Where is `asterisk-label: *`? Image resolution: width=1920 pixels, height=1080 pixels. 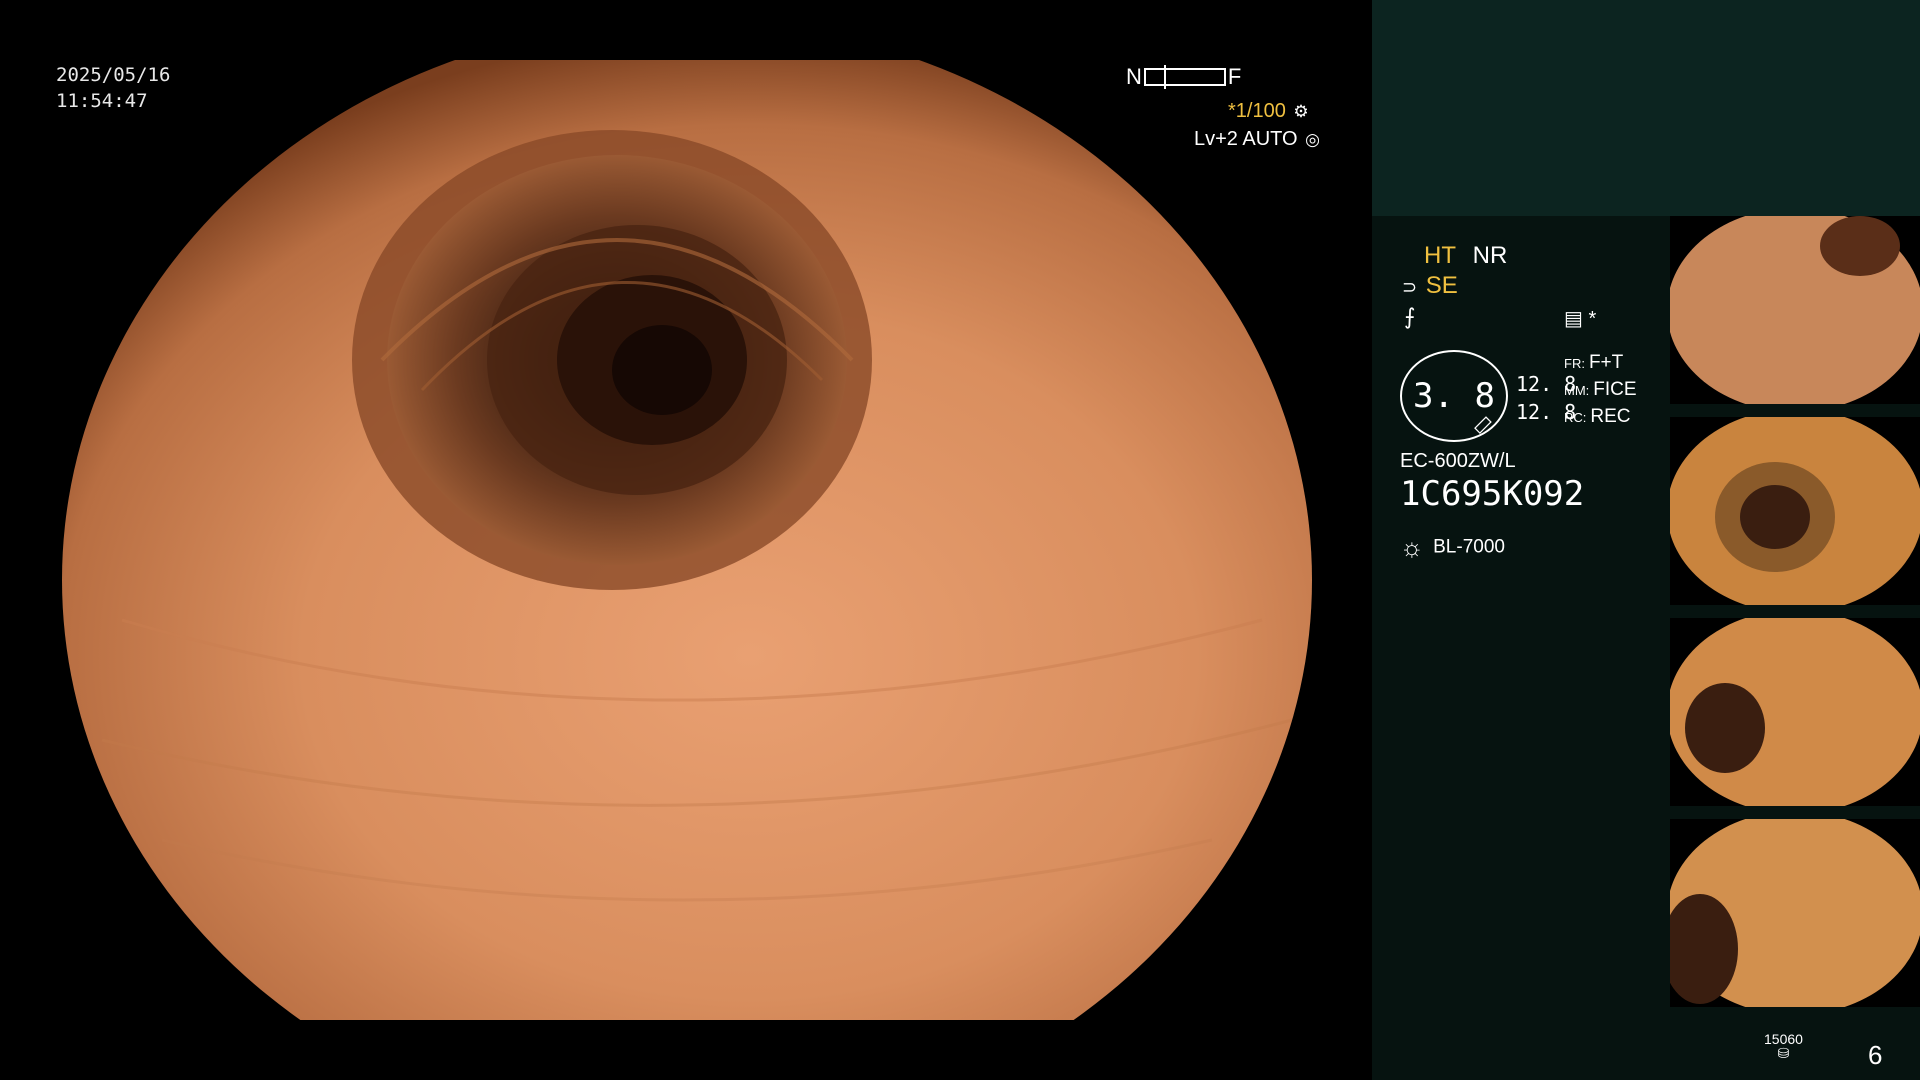
asterisk-label: * is located at coordinates (1592, 319).